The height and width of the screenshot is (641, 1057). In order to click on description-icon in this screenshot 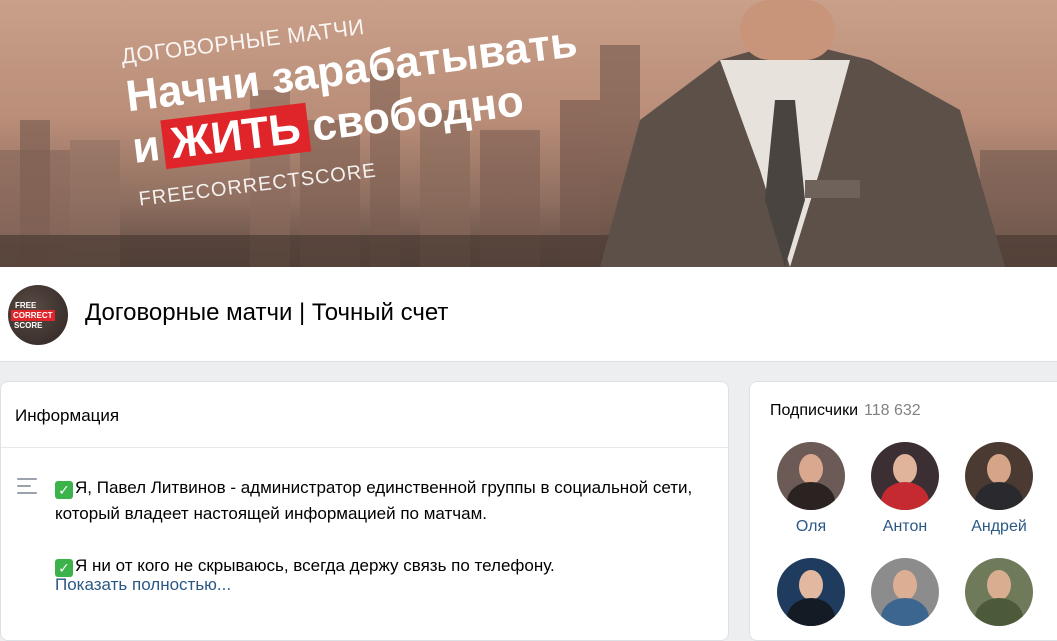, I will do `click(27, 488)`.